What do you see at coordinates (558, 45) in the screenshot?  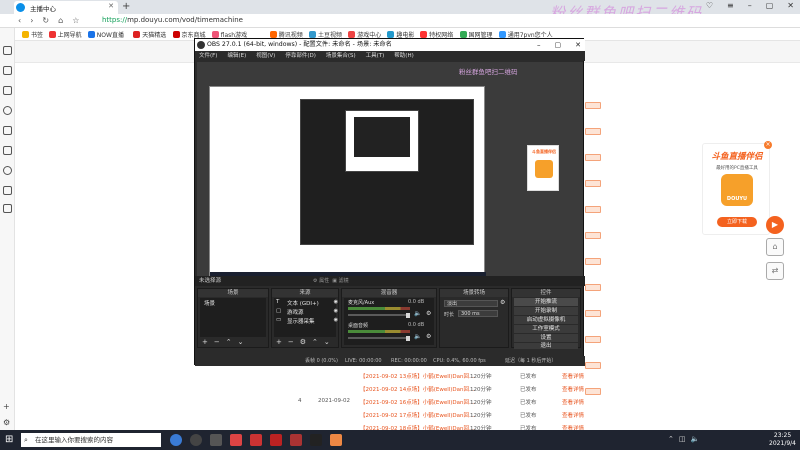 I see `obs-maximize-icon: ▢` at bounding box center [558, 45].